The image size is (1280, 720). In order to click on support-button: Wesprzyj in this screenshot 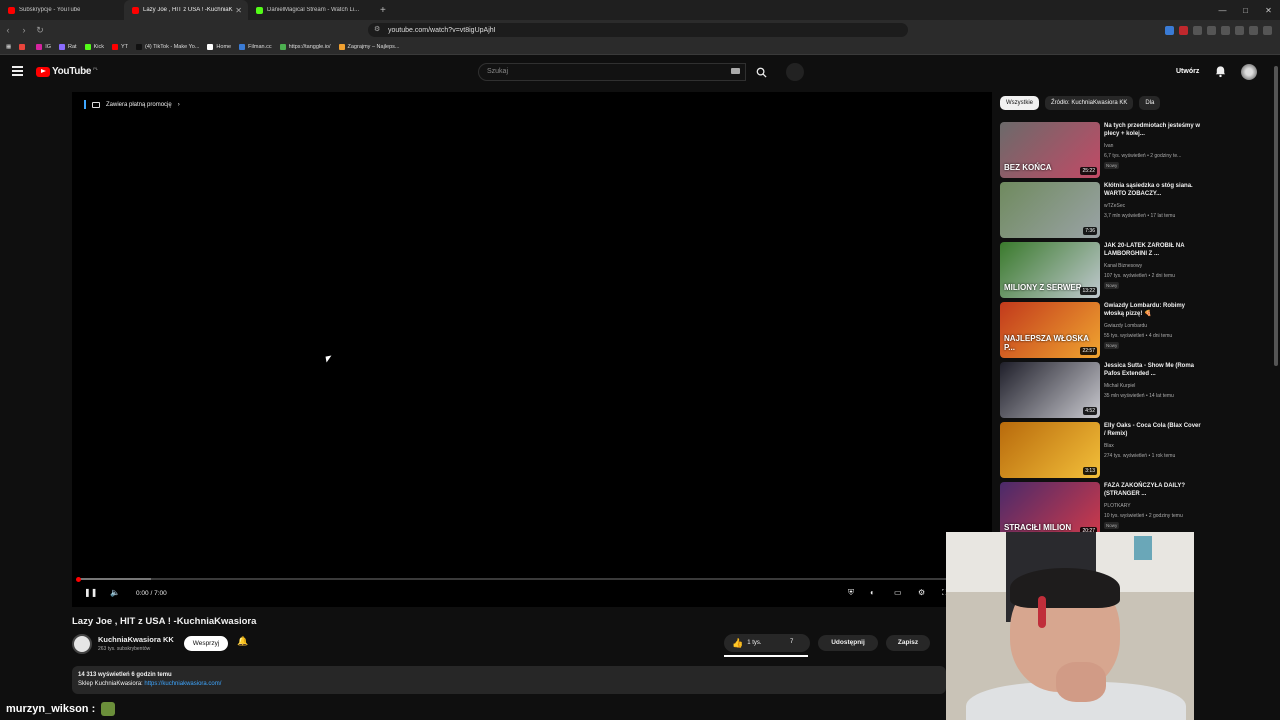, I will do `click(206, 643)`.